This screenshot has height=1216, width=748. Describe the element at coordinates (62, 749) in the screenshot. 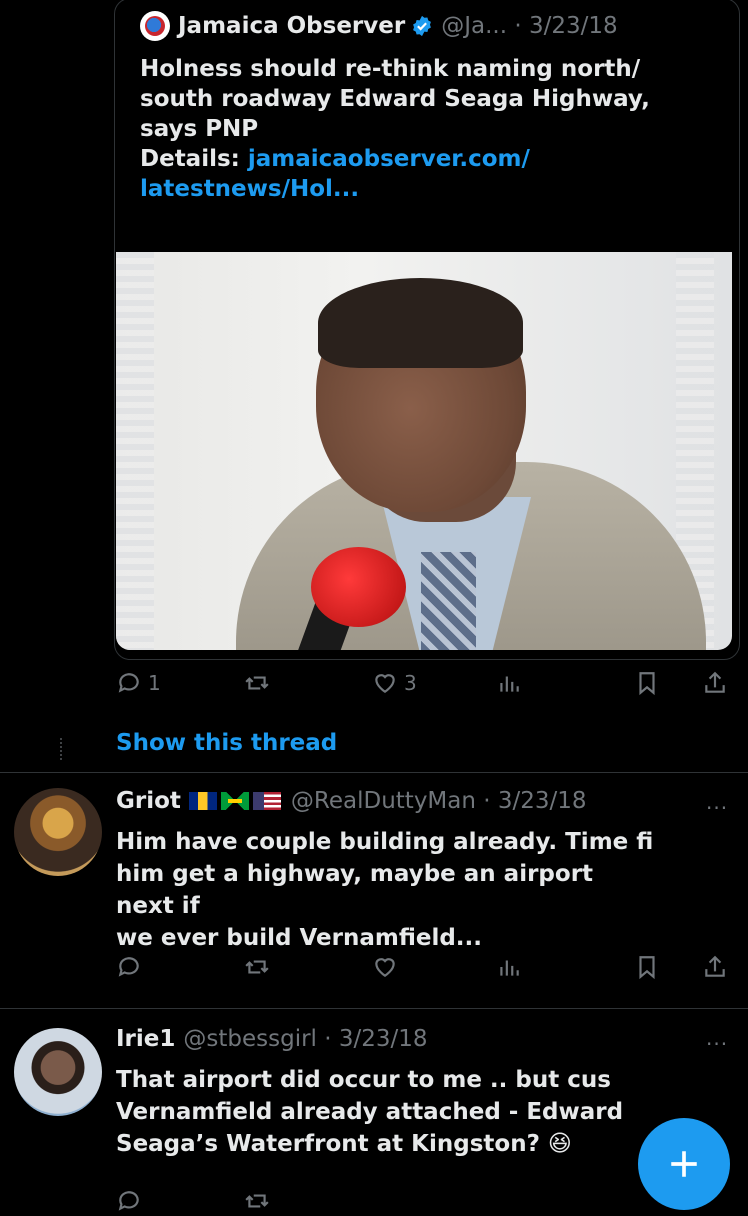

I see `thread-connector-line` at that location.